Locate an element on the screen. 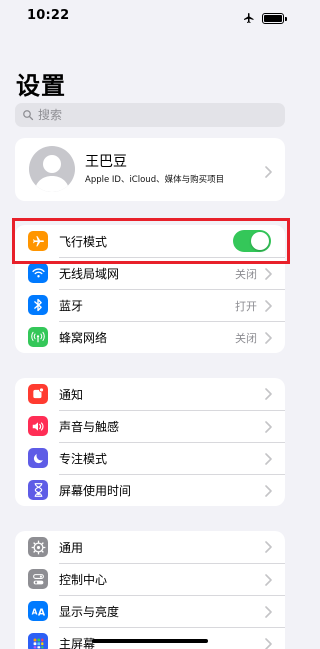 This screenshot has width=320, height=649. bluetooth-row: 蓝牙 打开 is located at coordinates (150, 305).